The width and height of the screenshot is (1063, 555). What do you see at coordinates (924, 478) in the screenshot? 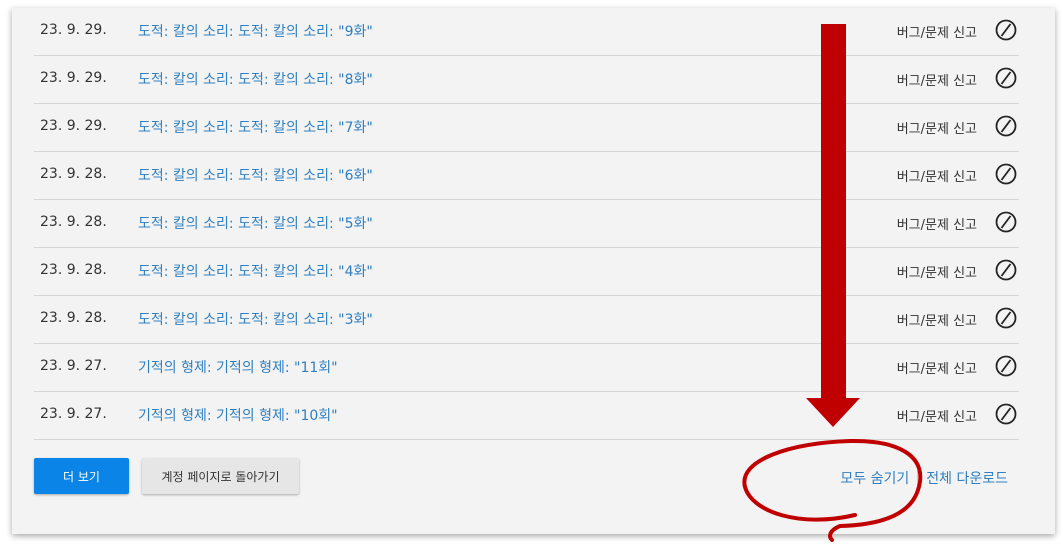
I see `footer-links: 모두 숨기기 전체 다운로드` at bounding box center [924, 478].